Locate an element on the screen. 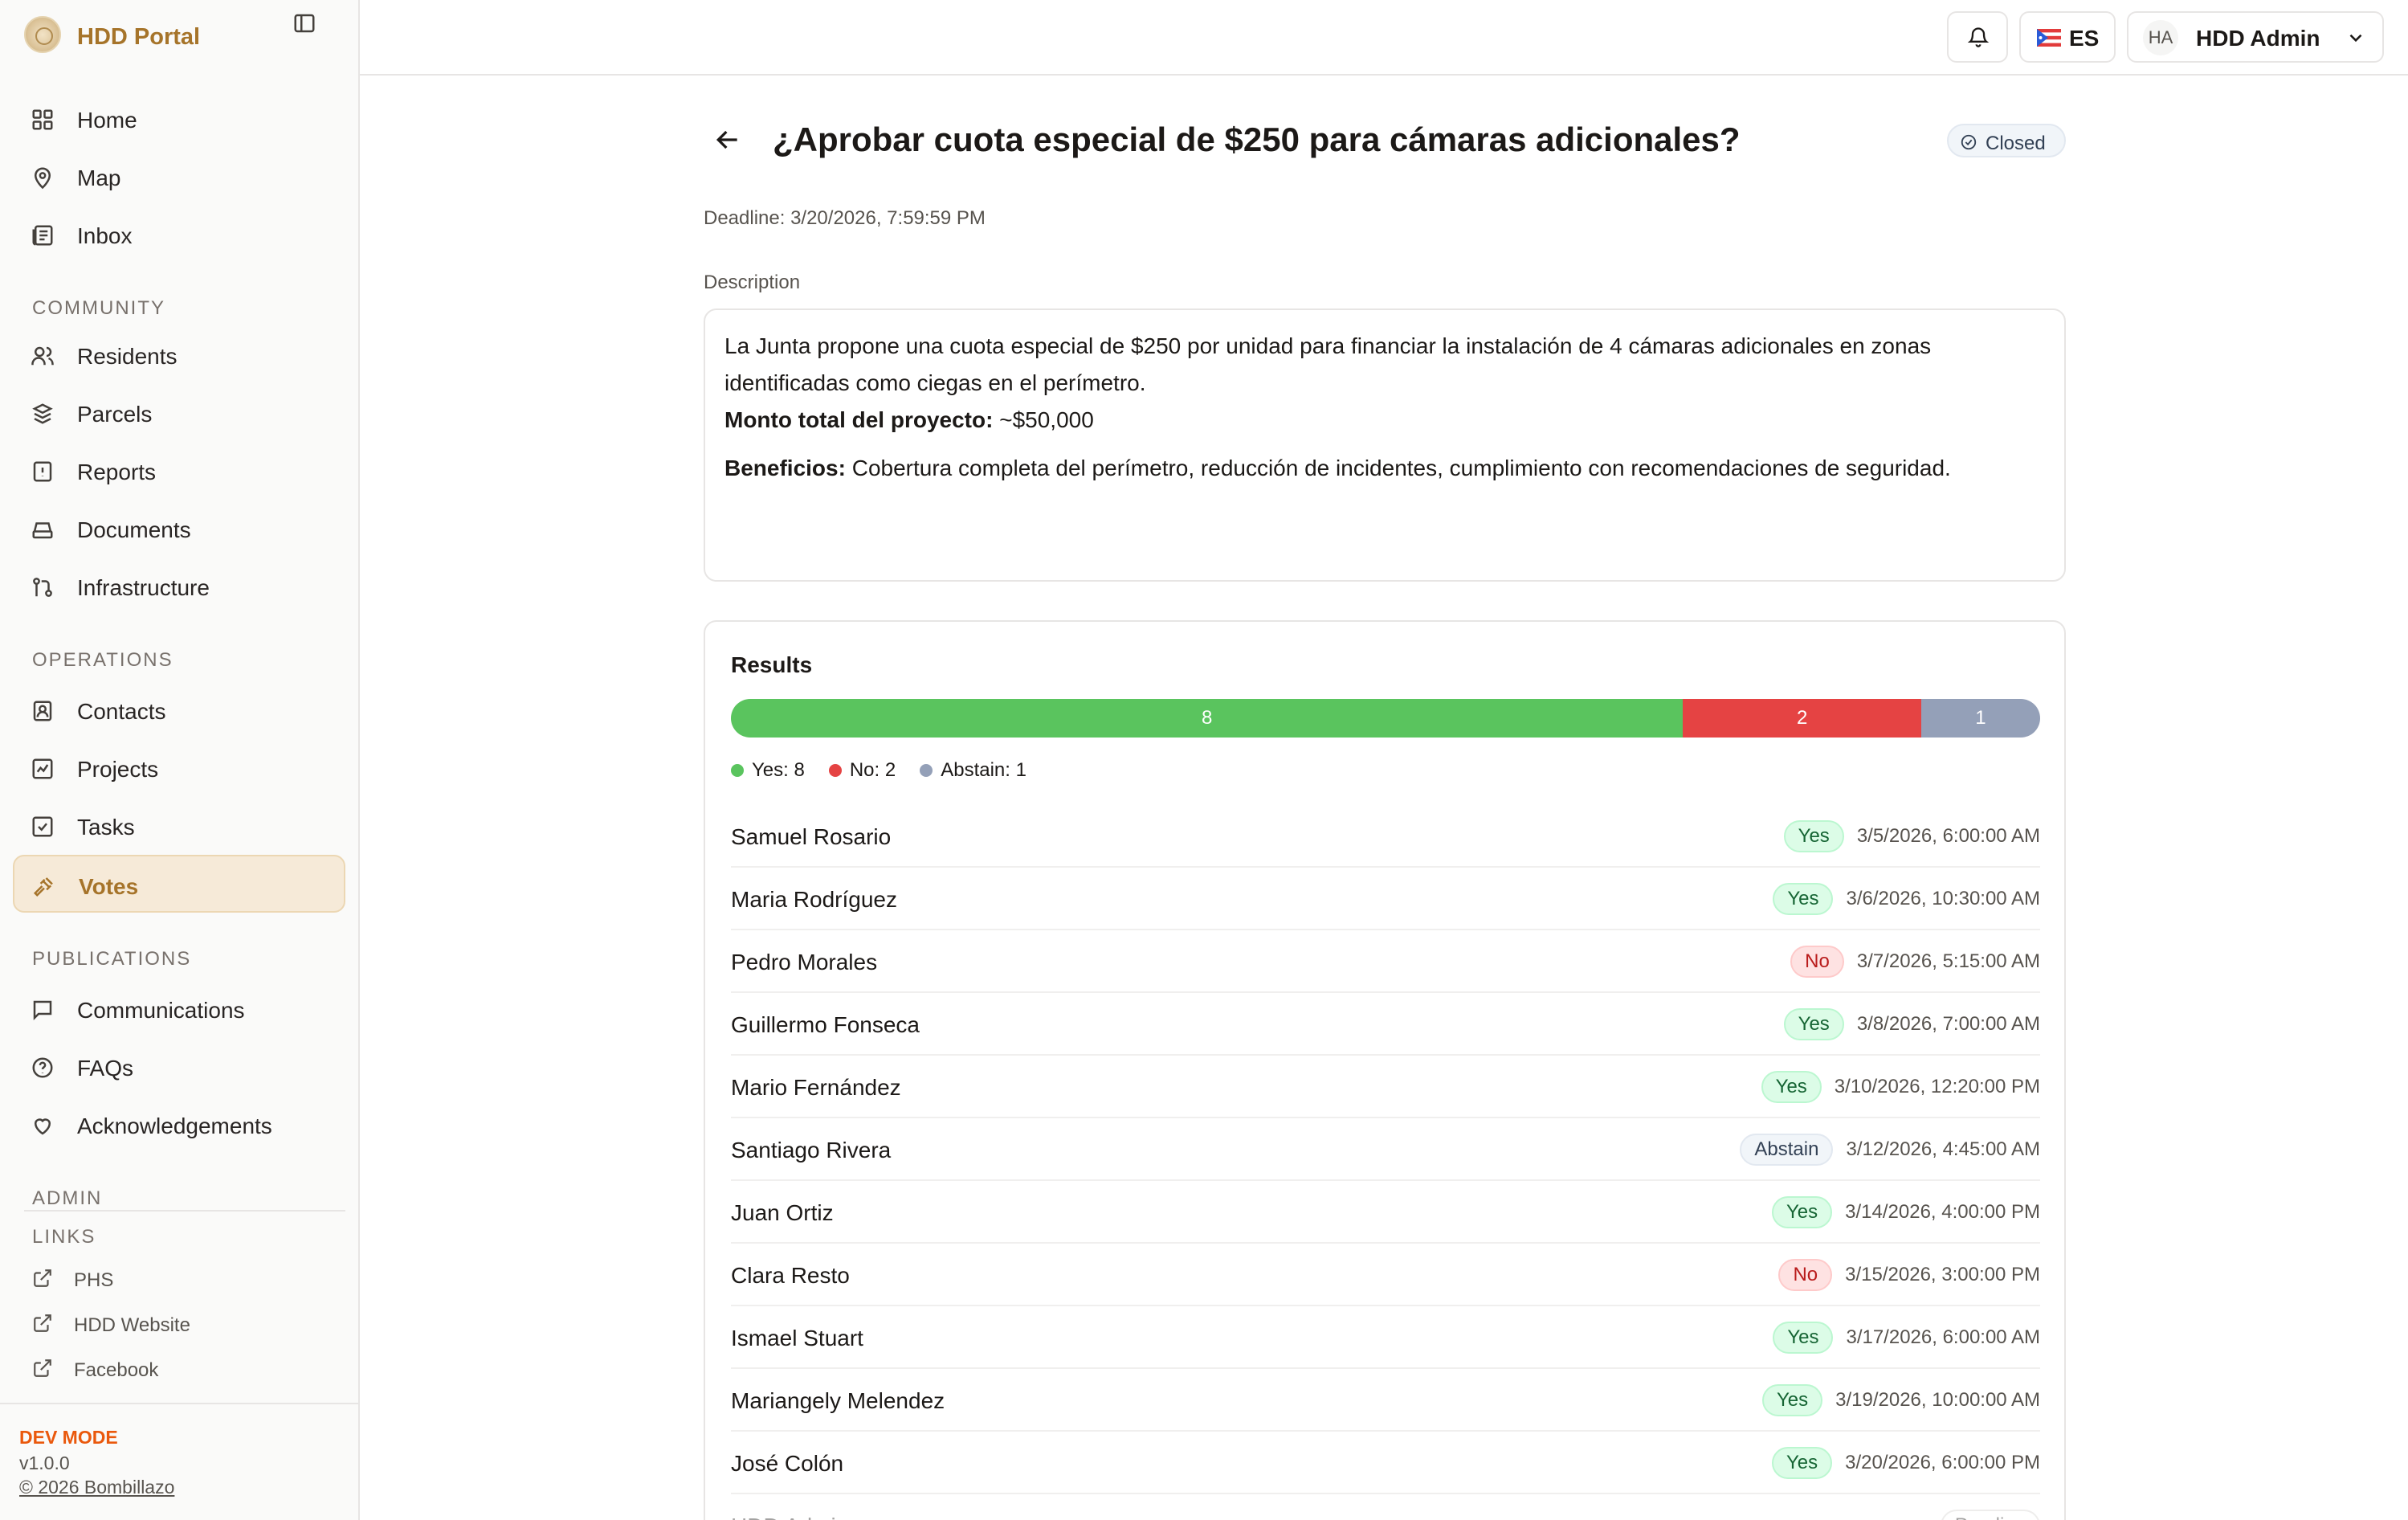  description-amount: Monto total del proyecto: ~$50,000 is located at coordinates (1383, 420).